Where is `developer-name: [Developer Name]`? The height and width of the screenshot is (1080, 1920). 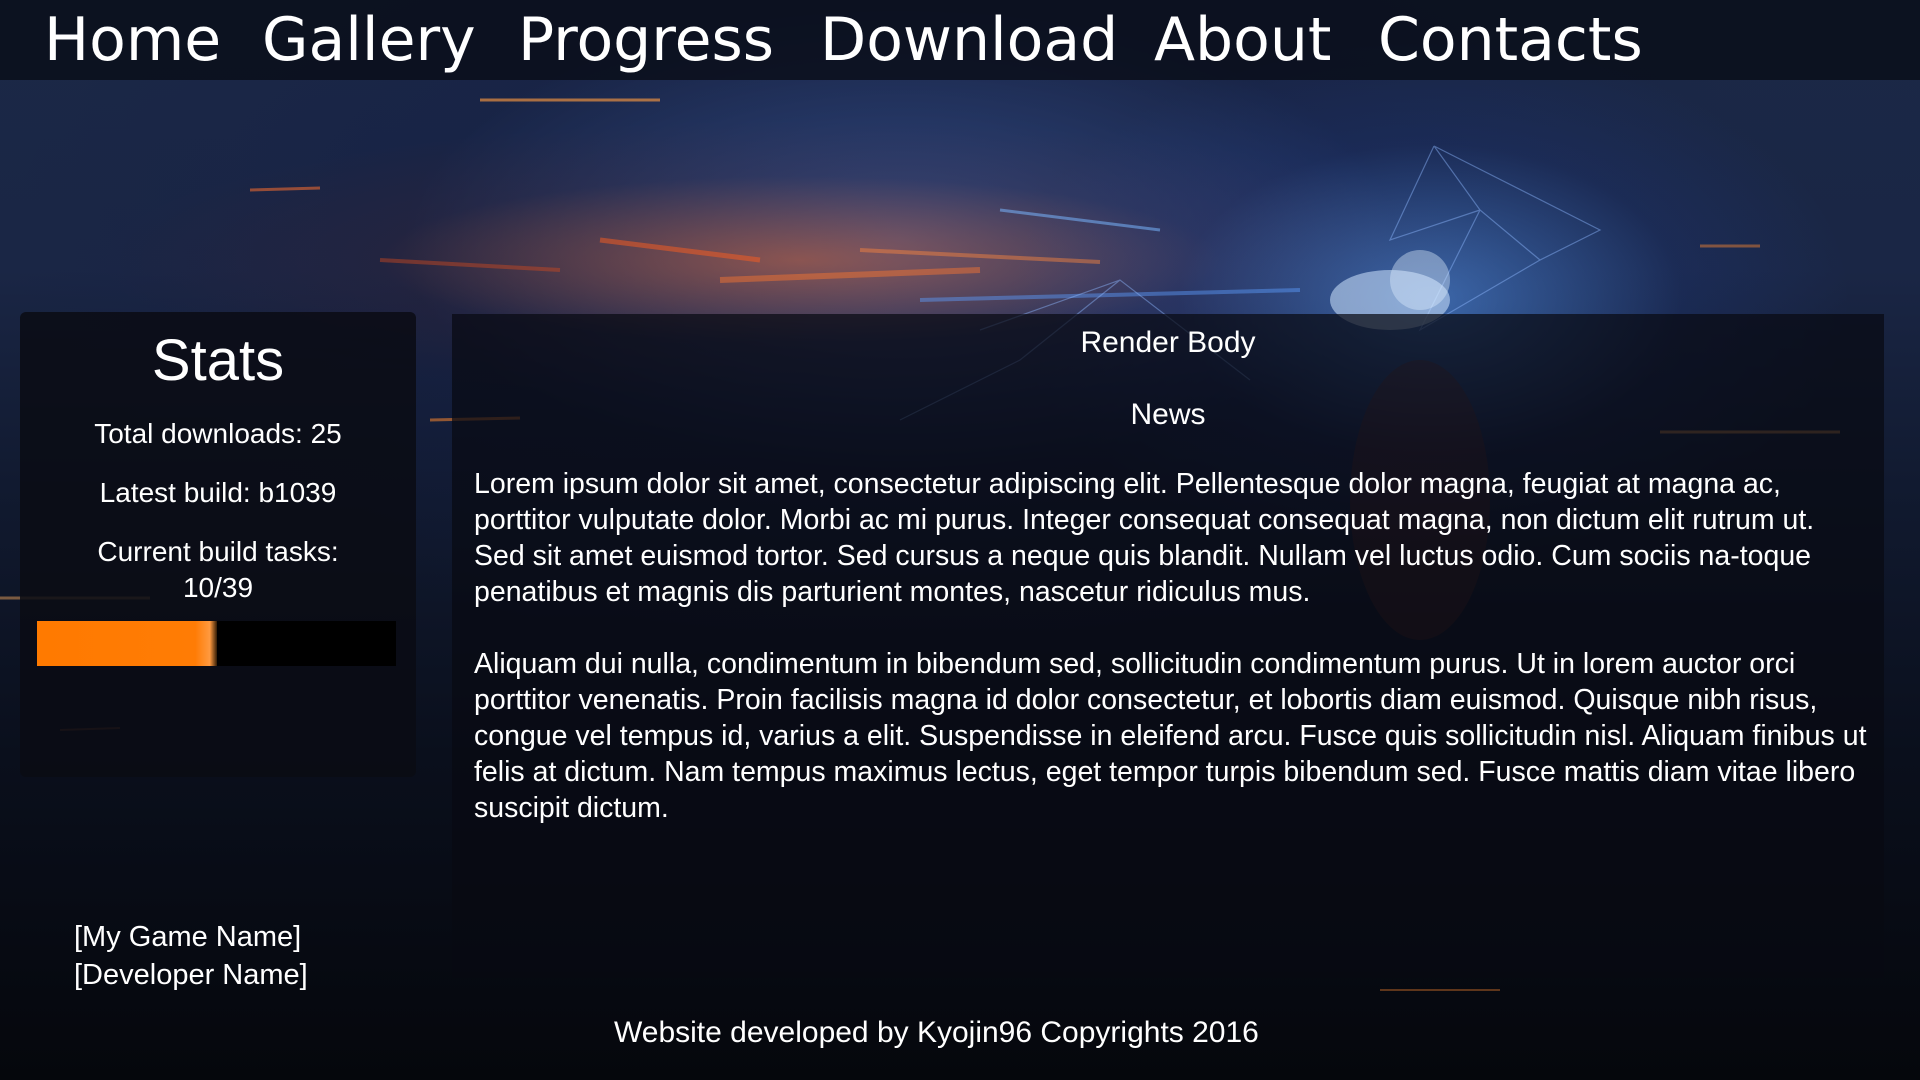
developer-name: [Developer Name] is located at coordinates (191, 975).